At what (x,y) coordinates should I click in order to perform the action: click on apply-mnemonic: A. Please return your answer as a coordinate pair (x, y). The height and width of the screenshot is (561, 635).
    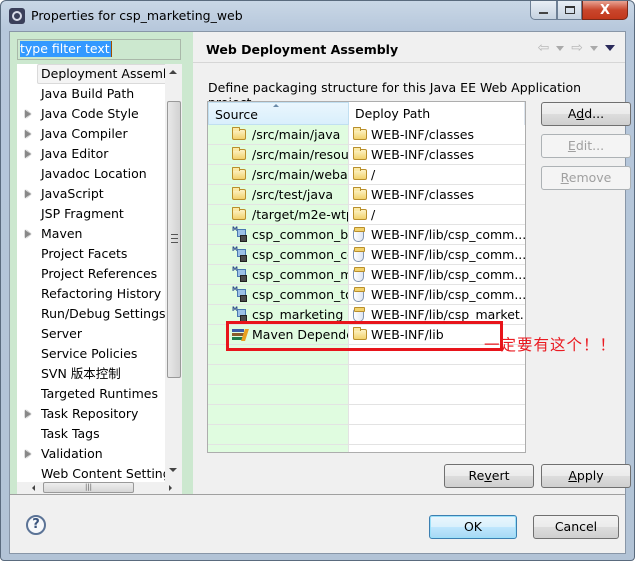
    Looking at the image, I should click on (572, 475).